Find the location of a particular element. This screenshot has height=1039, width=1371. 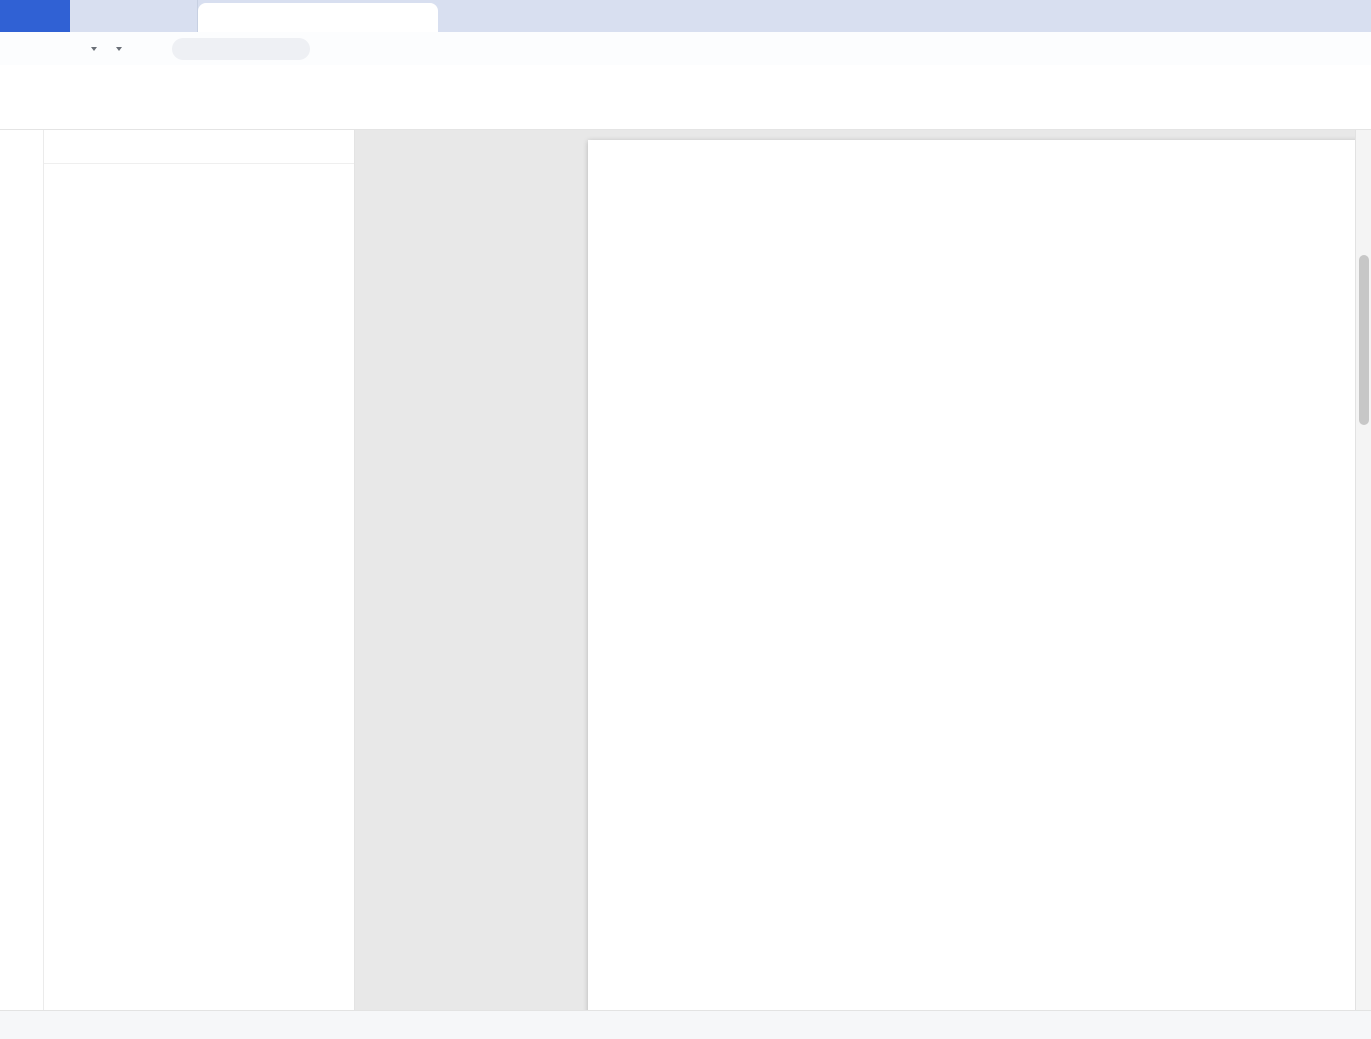

window-tab-bar is located at coordinates (685, 16).